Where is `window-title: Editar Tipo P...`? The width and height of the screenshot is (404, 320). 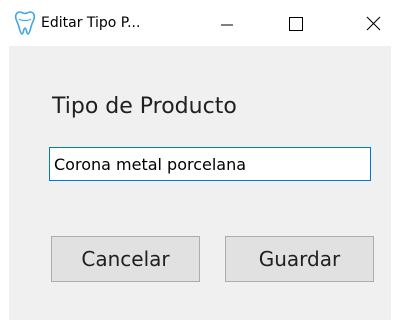
window-title: Editar Tipo P... is located at coordinates (91, 23).